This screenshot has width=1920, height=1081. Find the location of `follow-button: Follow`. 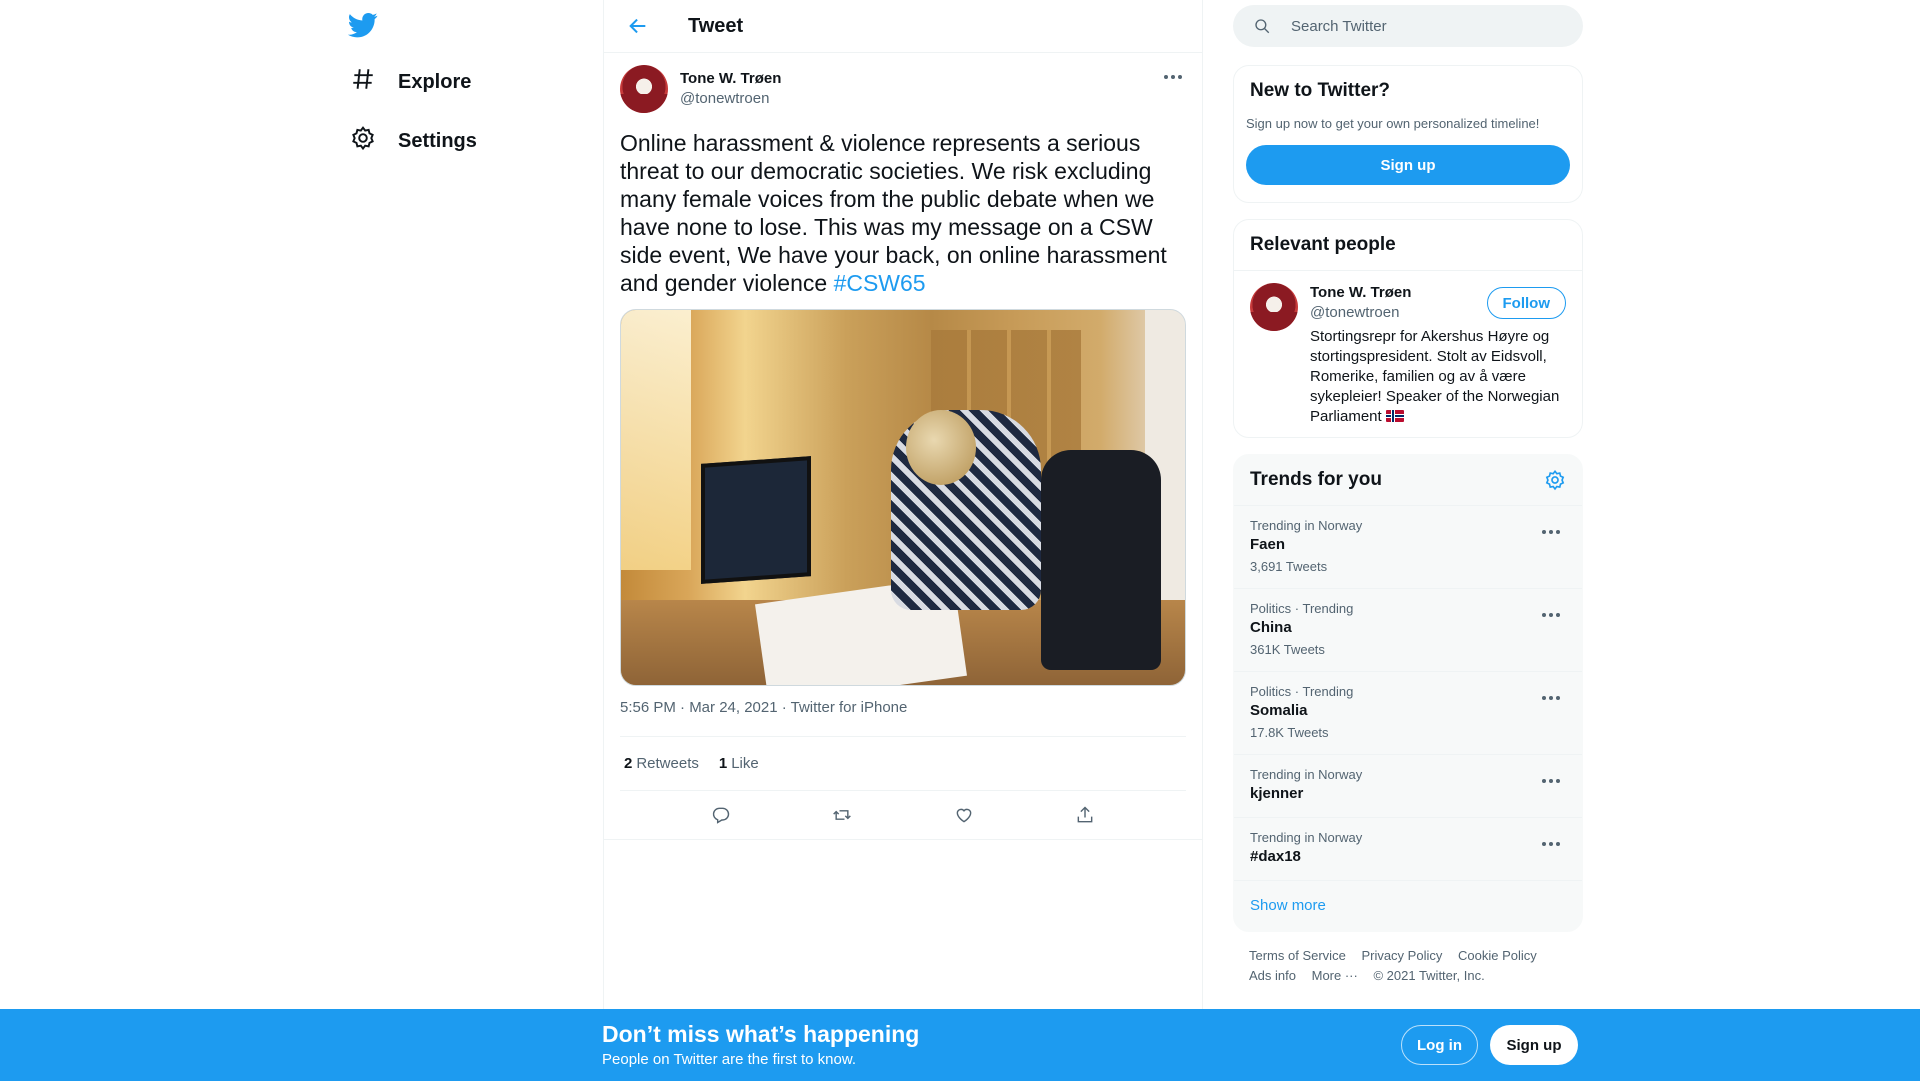

follow-button: Follow is located at coordinates (1526, 303).